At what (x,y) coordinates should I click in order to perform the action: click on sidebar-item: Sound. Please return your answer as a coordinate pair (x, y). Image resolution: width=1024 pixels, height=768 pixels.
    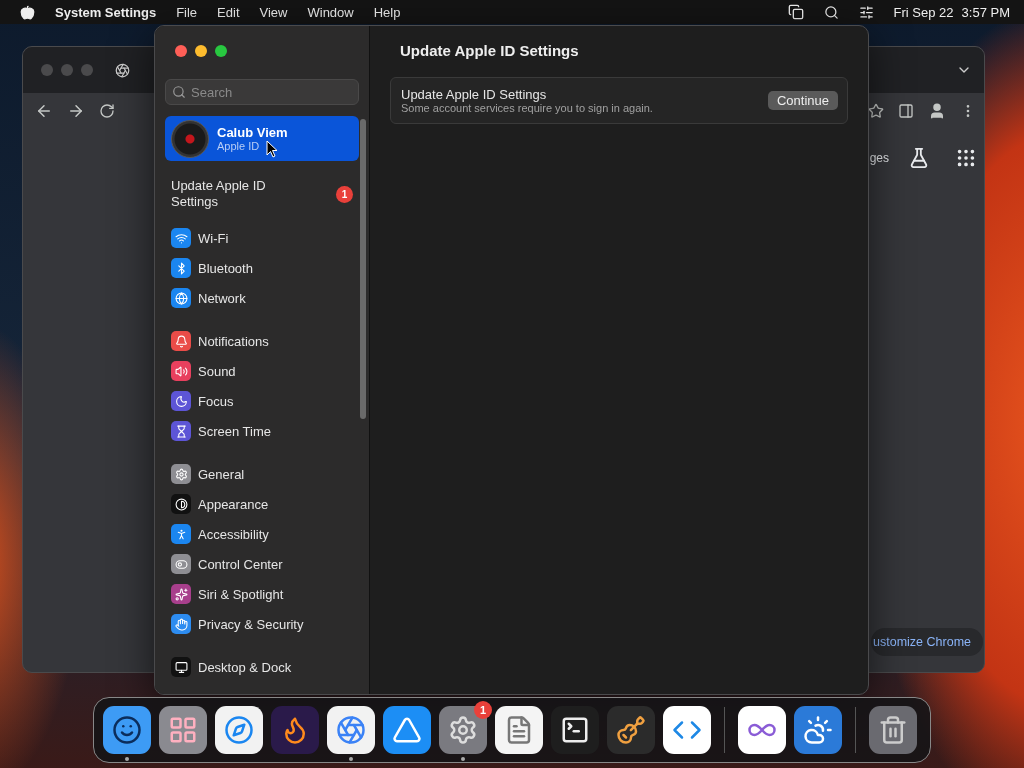
    Looking at the image, I should click on (217, 371).